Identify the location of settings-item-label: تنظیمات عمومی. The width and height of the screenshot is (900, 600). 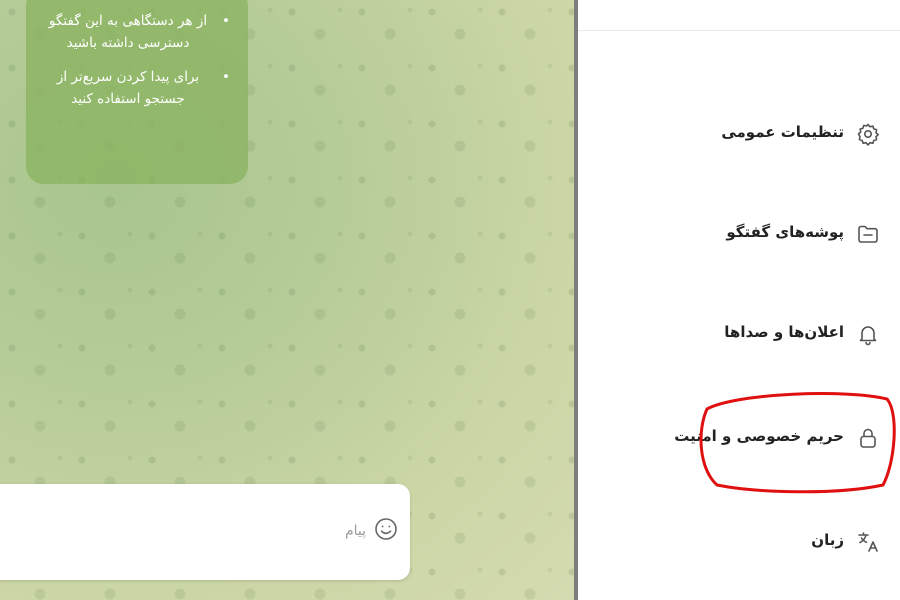
(782, 132).